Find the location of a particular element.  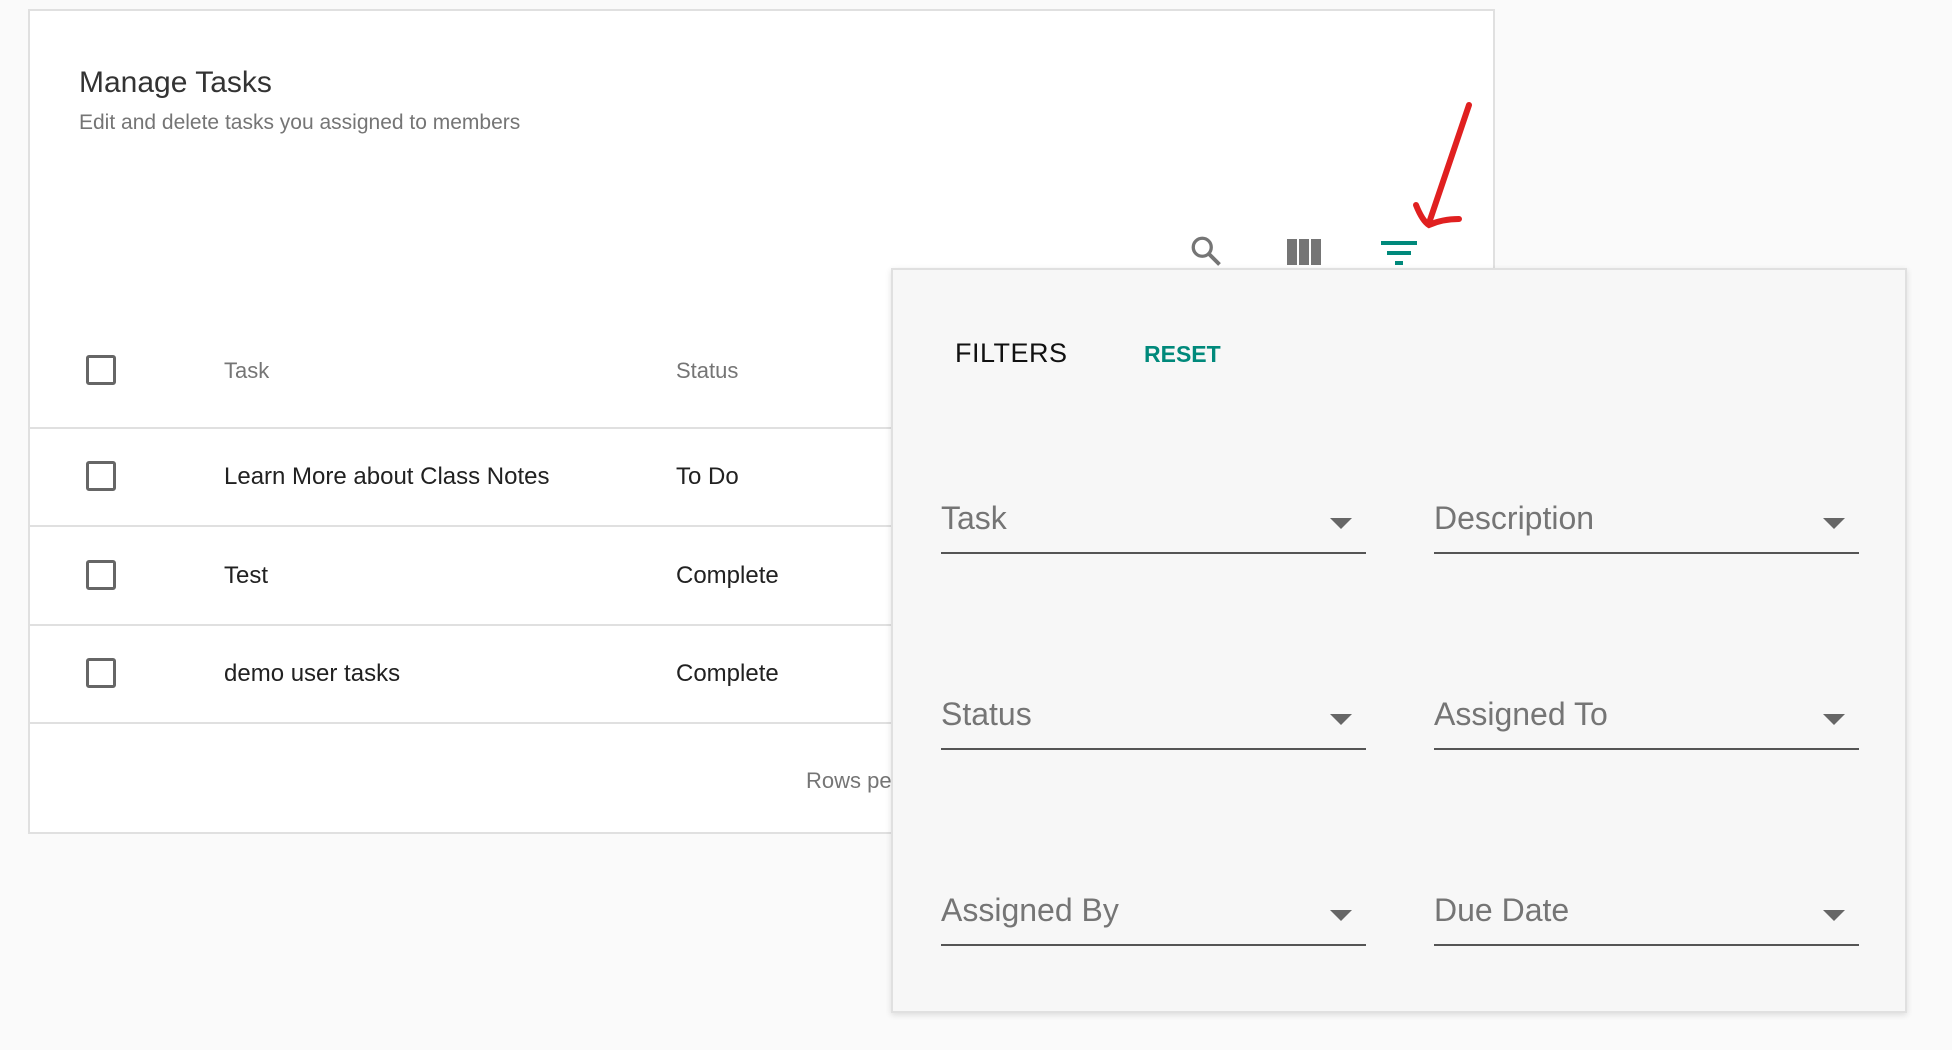

field-label: Due Date is located at coordinates (1502, 910).